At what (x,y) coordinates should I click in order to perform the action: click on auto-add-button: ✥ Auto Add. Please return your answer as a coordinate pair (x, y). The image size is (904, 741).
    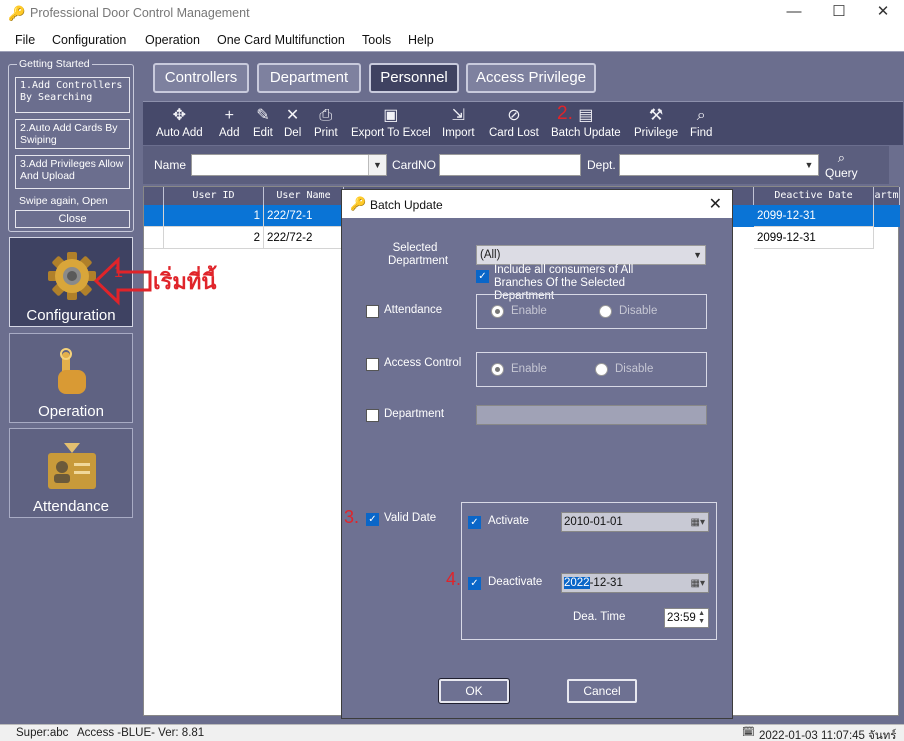
    Looking at the image, I should click on (179, 122).